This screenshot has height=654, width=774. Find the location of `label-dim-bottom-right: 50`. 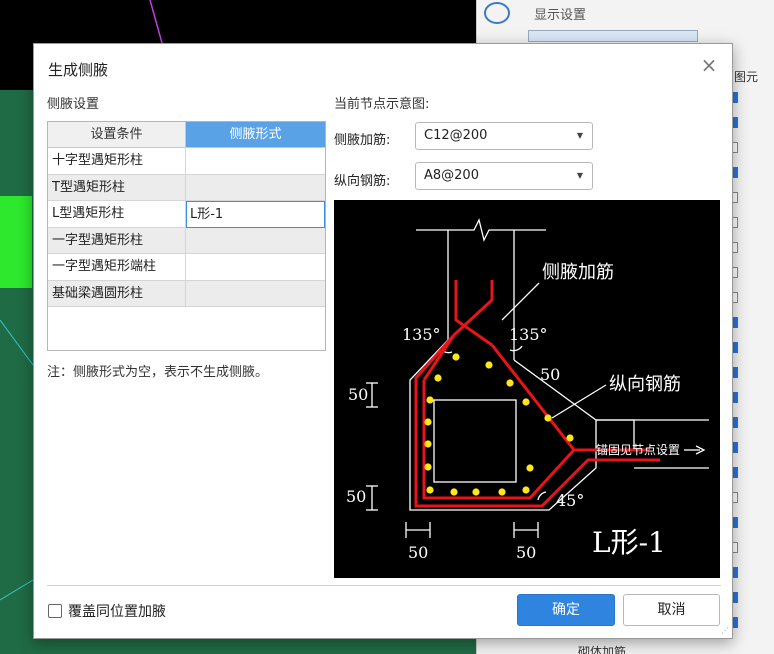

label-dim-bottom-right: 50 is located at coordinates (526, 552).